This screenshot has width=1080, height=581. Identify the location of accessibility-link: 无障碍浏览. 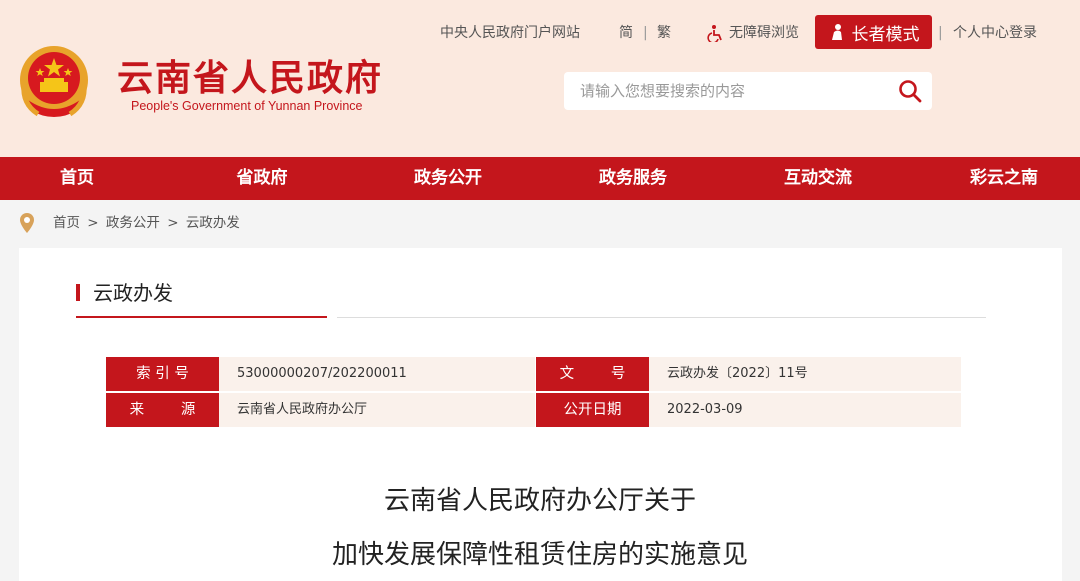
(753, 33).